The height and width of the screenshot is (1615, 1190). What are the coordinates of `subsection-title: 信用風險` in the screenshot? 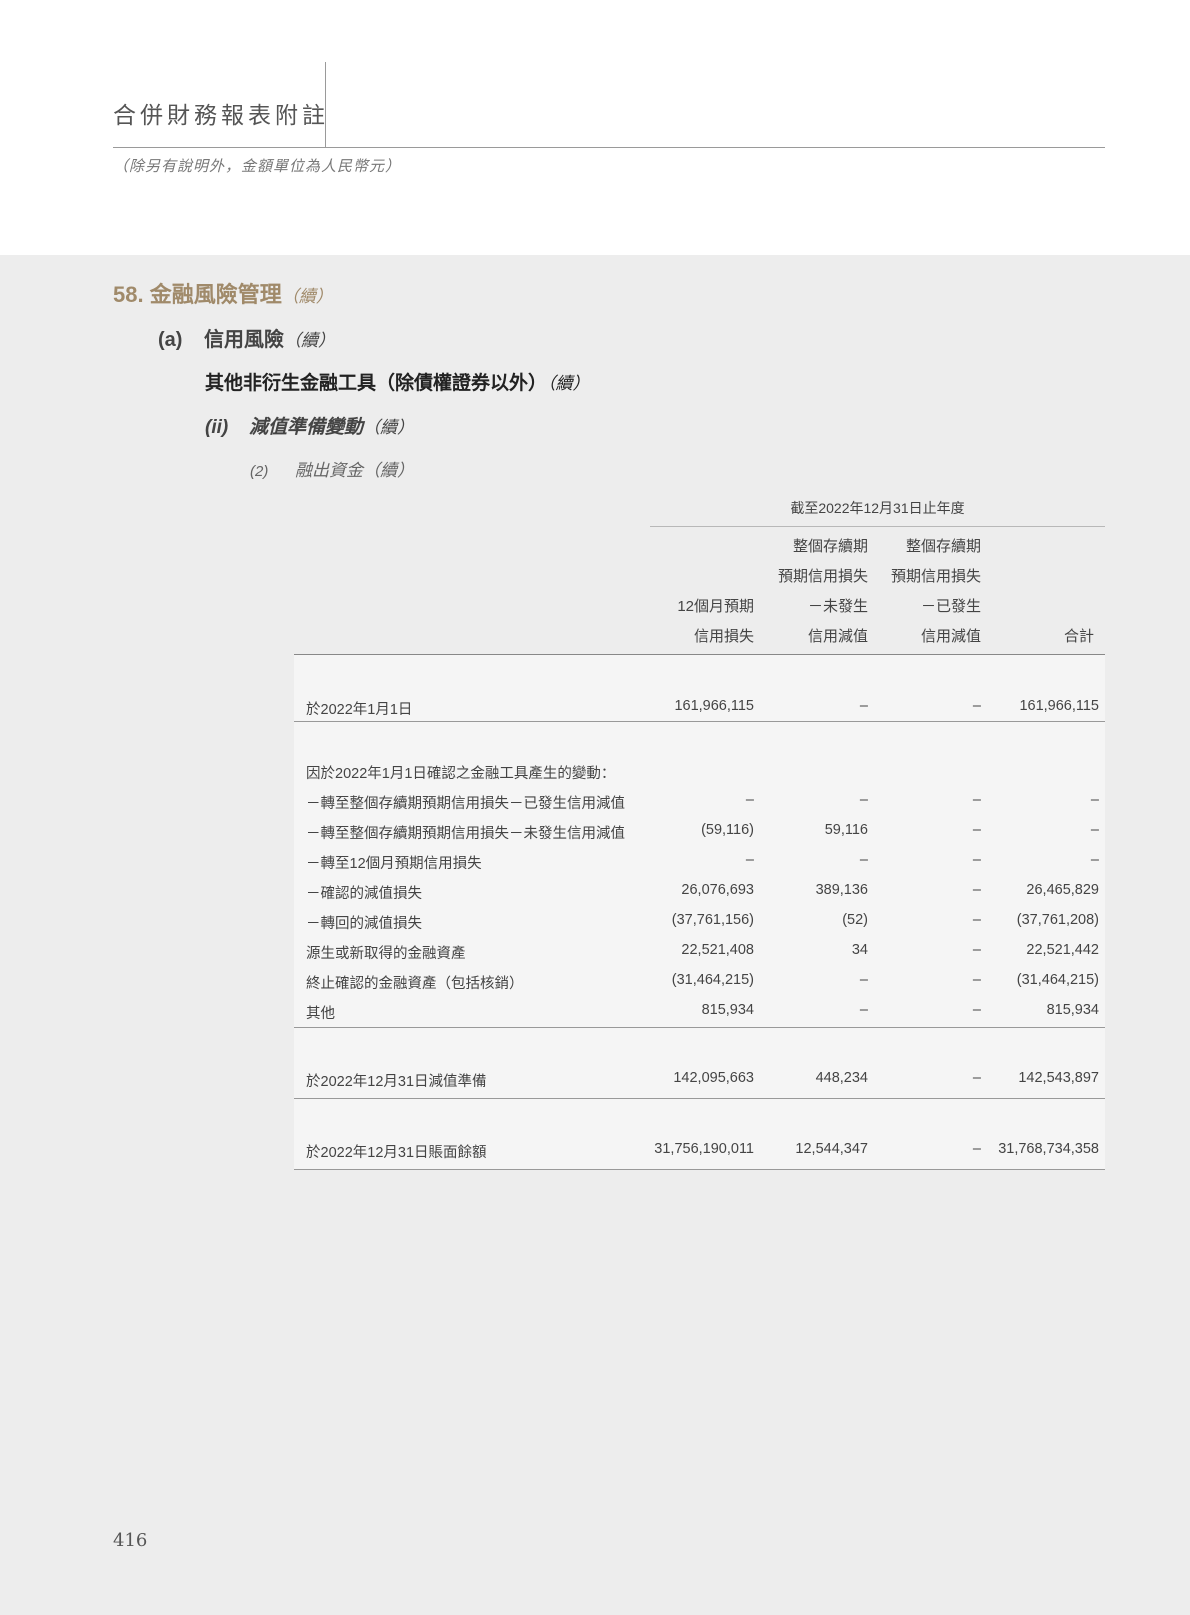 It's located at (244, 340).